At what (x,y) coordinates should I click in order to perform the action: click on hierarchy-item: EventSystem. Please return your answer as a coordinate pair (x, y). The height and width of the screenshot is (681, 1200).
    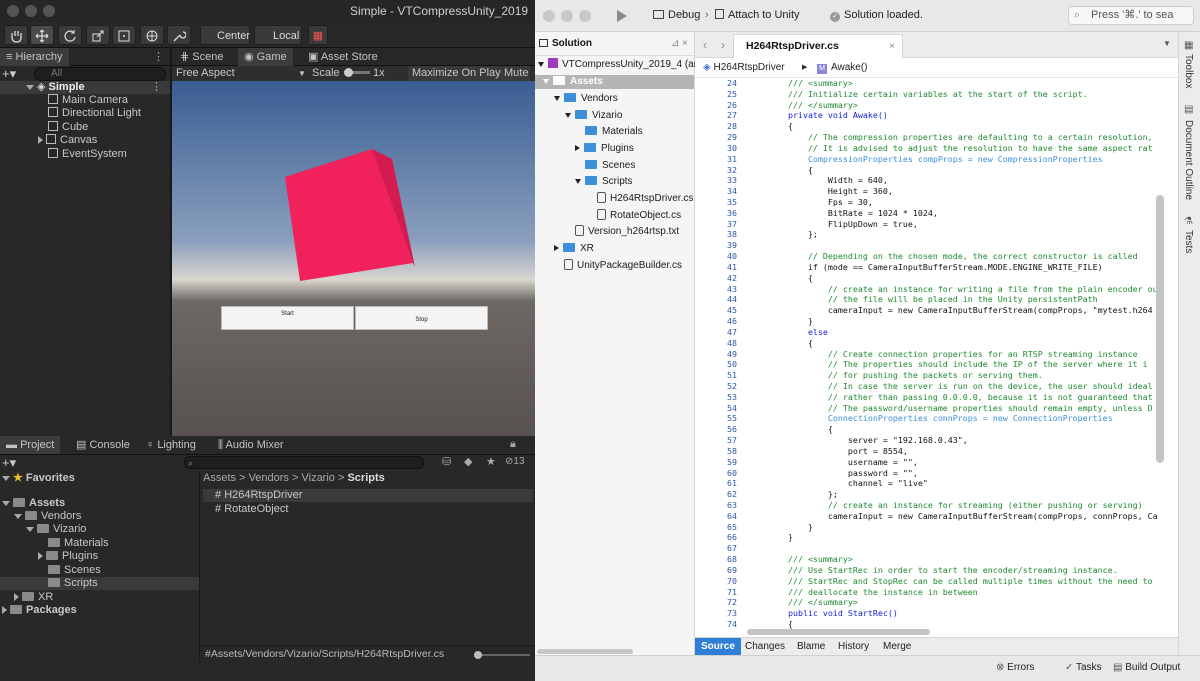
    Looking at the image, I should click on (87, 154).